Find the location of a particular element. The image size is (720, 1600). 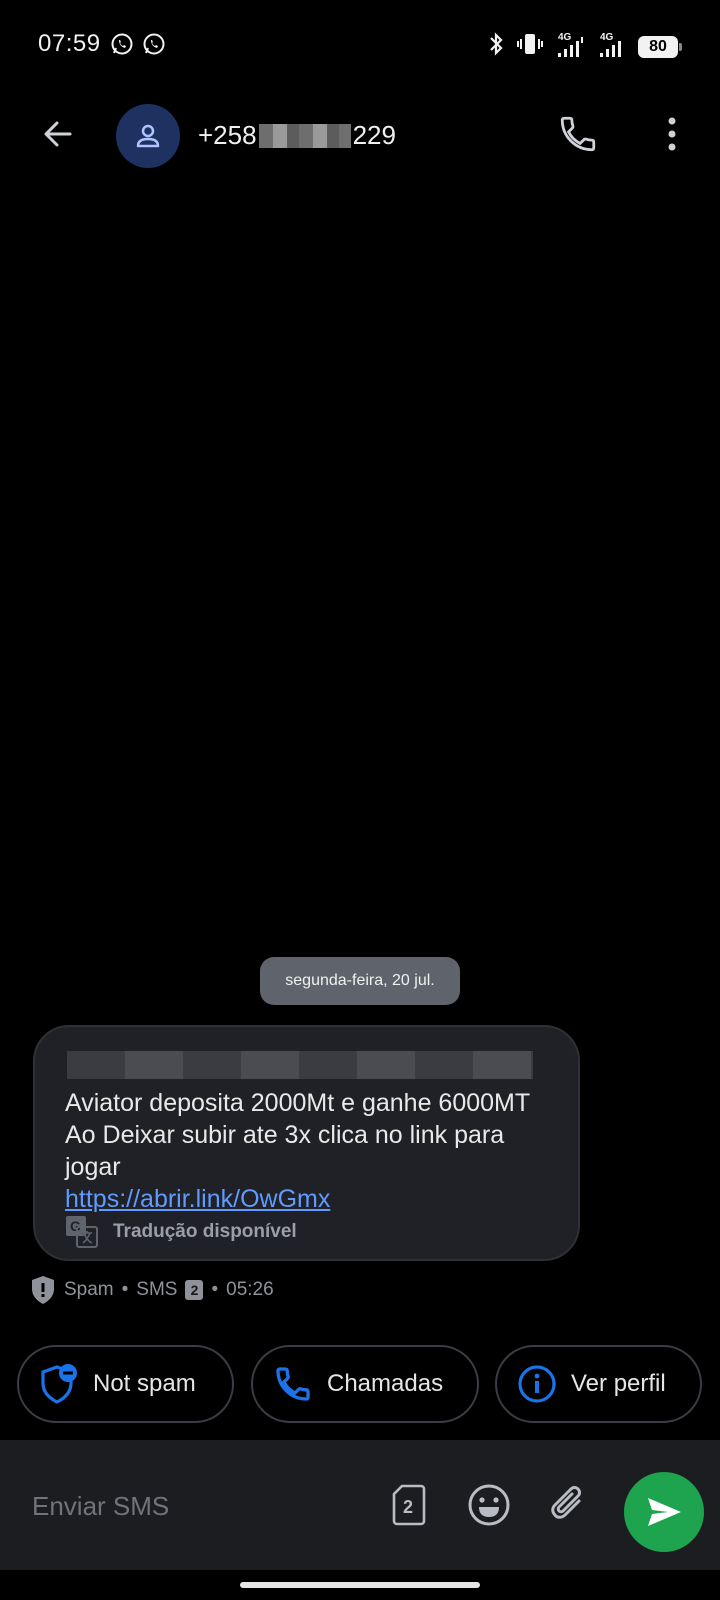

call-button is located at coordinates (578, 134).